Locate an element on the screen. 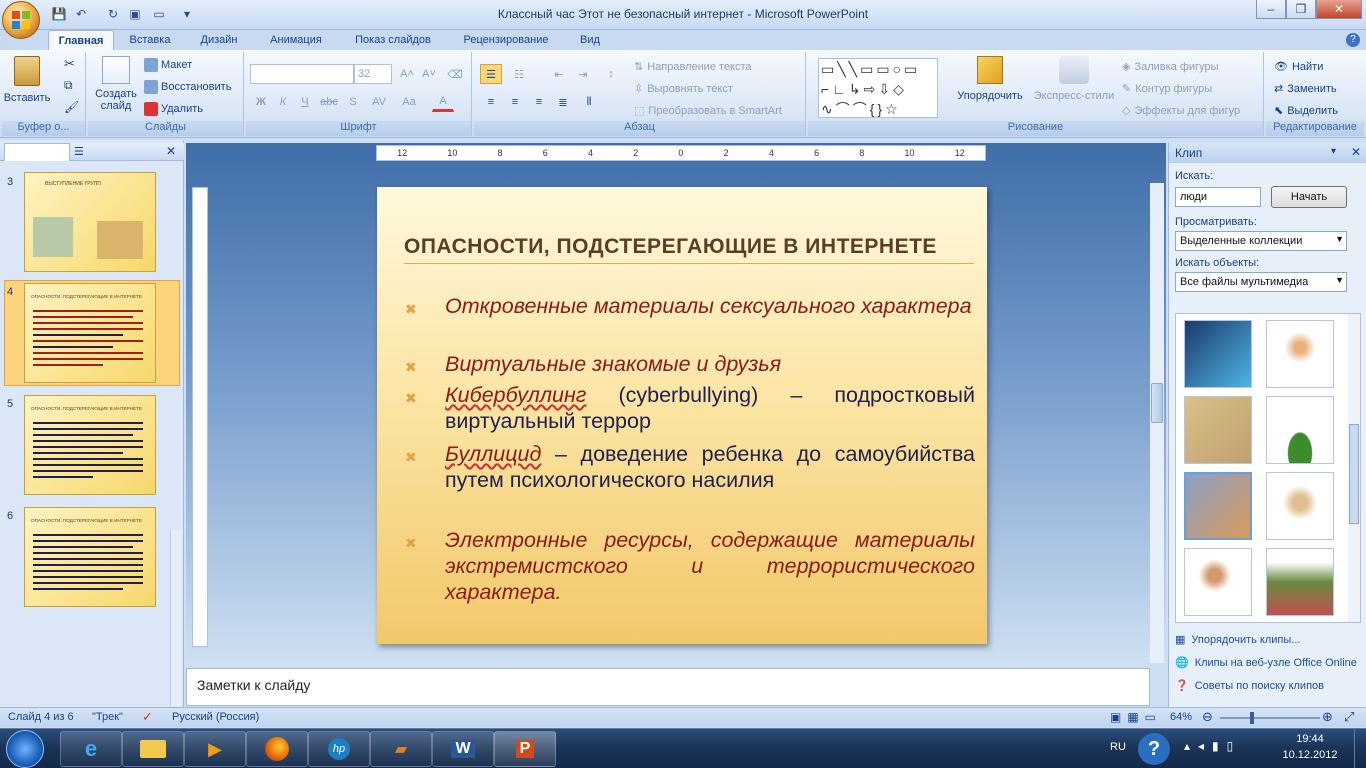  search-tips-link: ❓ Советы по поиску клипов is located at coordinates (1249, 686).